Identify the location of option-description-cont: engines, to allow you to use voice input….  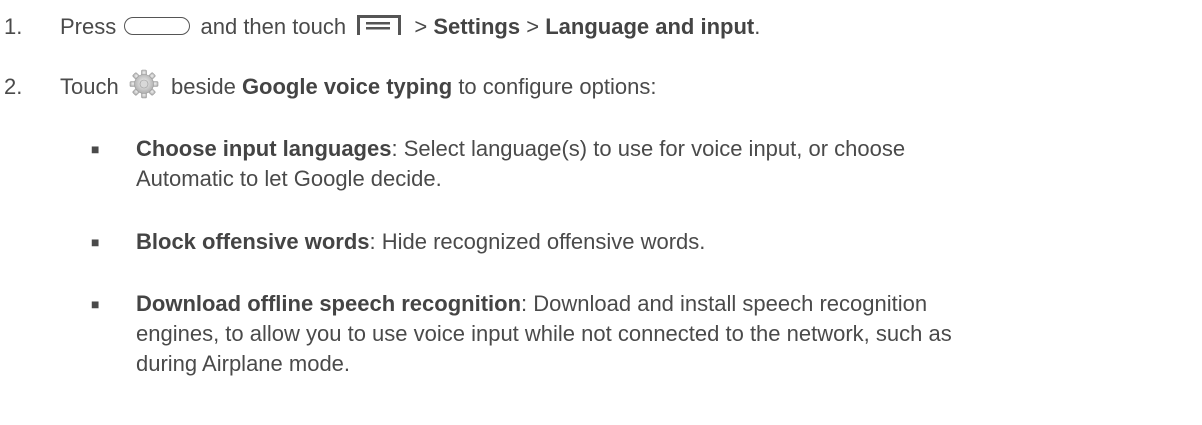
(544, 333).